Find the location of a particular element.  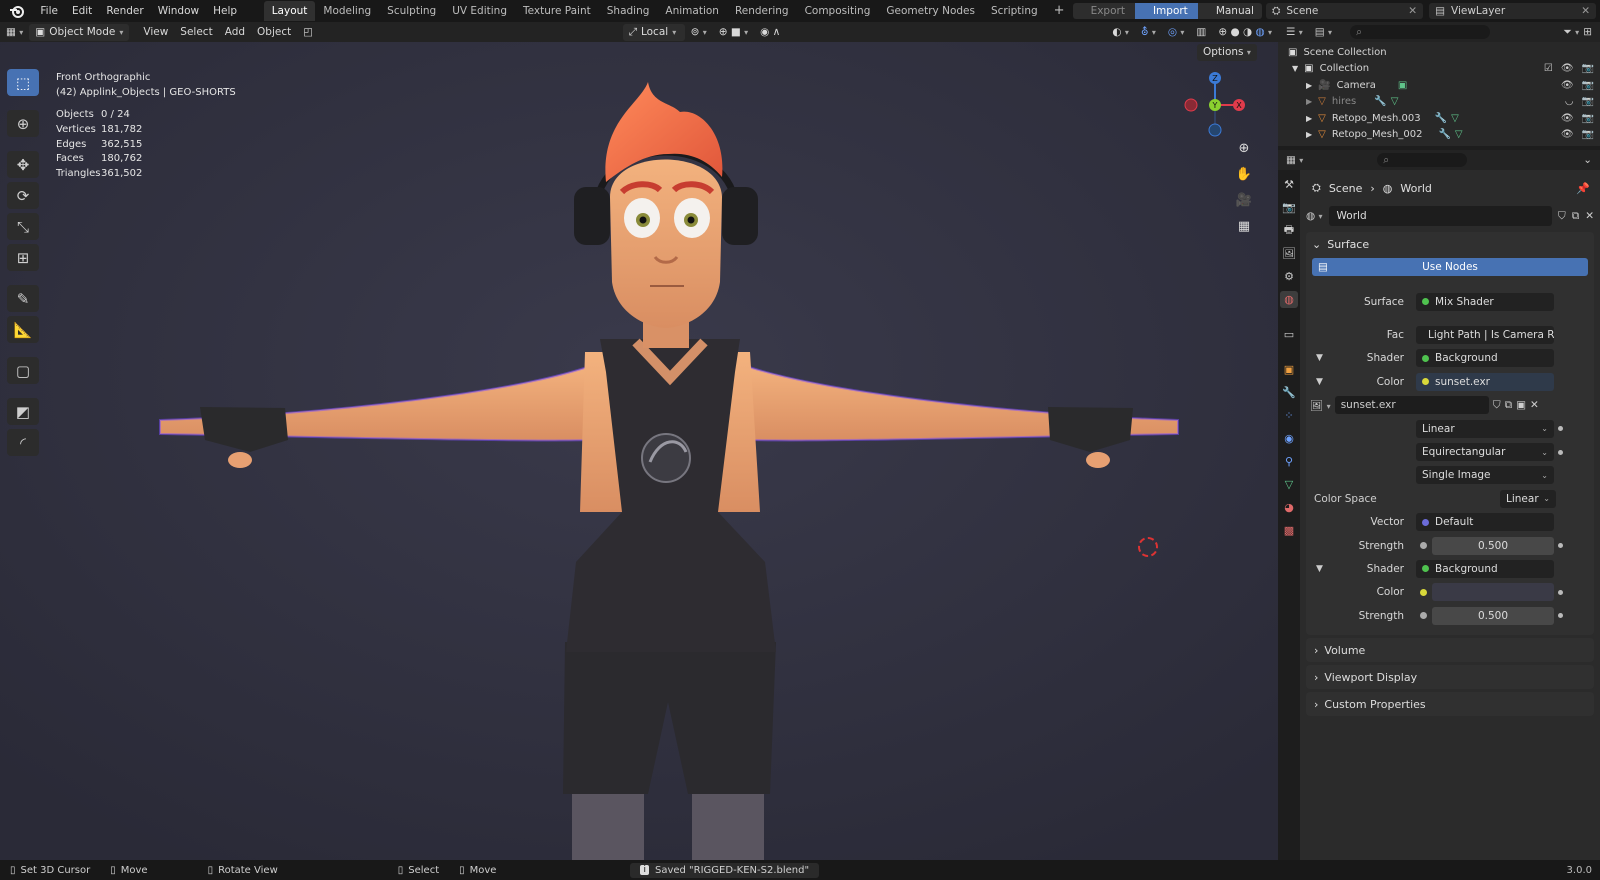

pin-icon: 📌 is located at coordinates (1583, 188).